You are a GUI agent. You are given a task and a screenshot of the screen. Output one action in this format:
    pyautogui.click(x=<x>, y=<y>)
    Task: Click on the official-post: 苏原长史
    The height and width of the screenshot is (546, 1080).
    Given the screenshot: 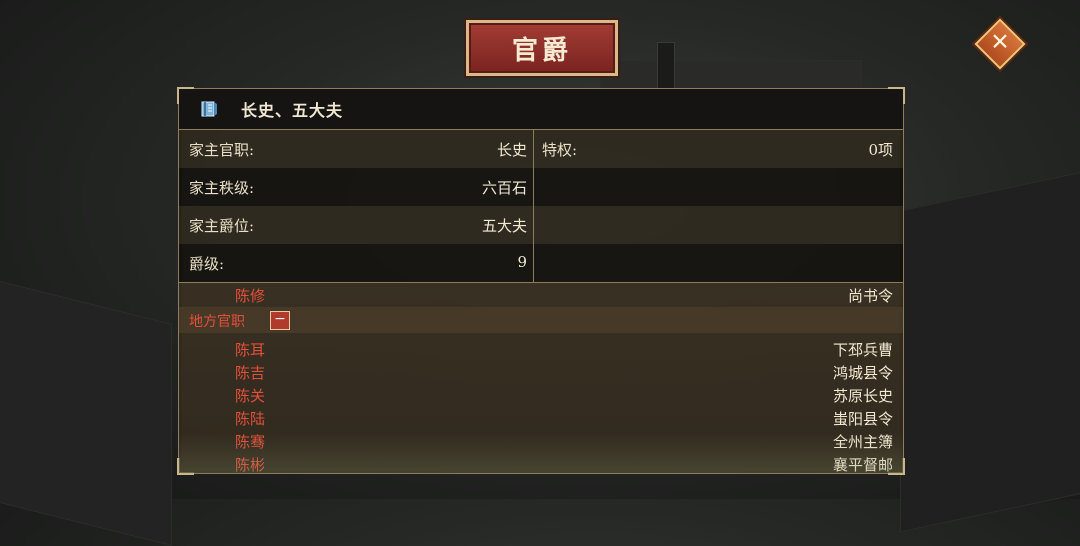 What is the action you would take?
    pyautogui.click(x=862, y=396)
    